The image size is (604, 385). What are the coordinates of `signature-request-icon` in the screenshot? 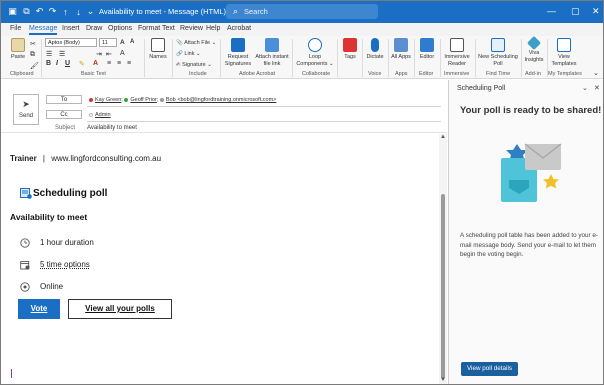 It's located at (238, 45).